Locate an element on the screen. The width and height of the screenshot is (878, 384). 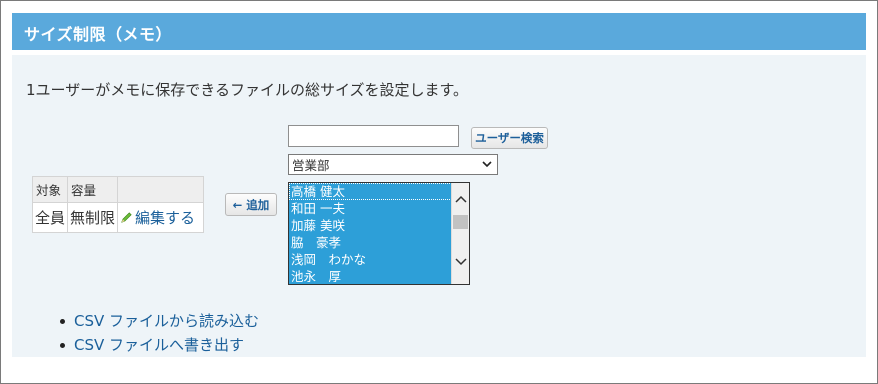
chevron-down-icon is located at coordinates (487, 164).